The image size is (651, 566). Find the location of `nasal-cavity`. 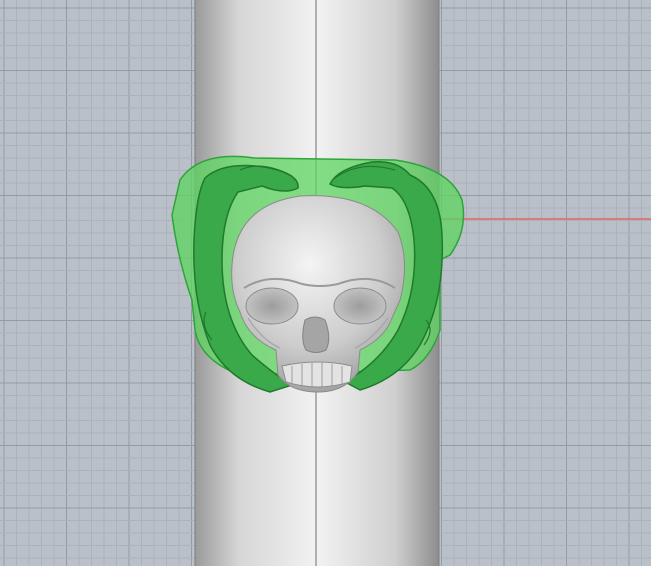

nasal-cavity is located at coordinates (316, 334).